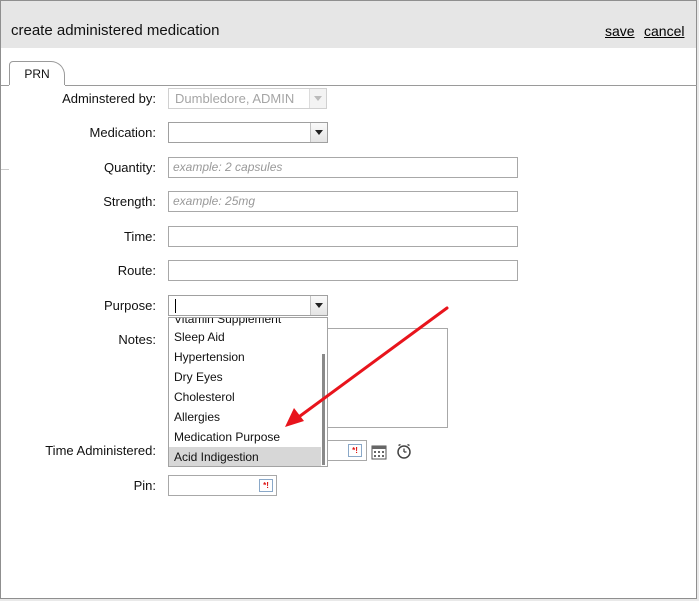  What do you see at coordinates (343, 270) in the screenshot?
I see `route-input` at bounding box center [343, 270].